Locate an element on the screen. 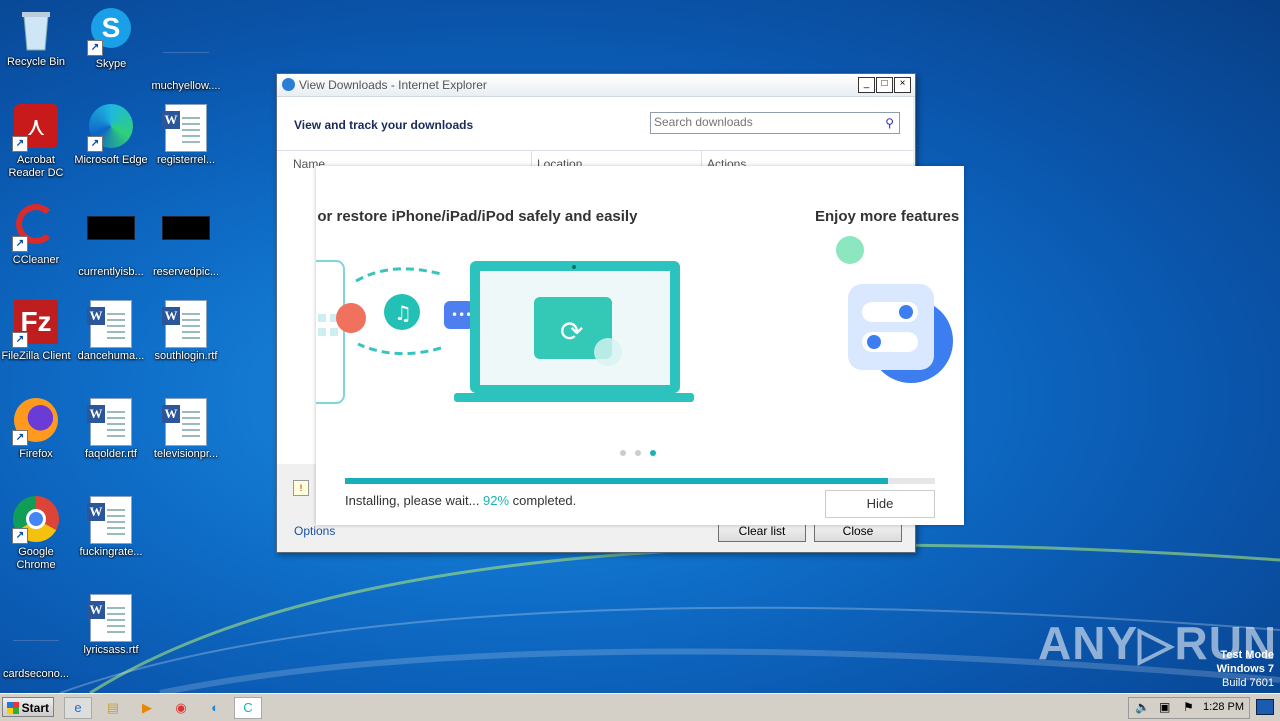 Image resolution: width=1280 pixels, height=721 pixels. taskbar-chrome-icon: ◉ is located at coordinates (181, 708).